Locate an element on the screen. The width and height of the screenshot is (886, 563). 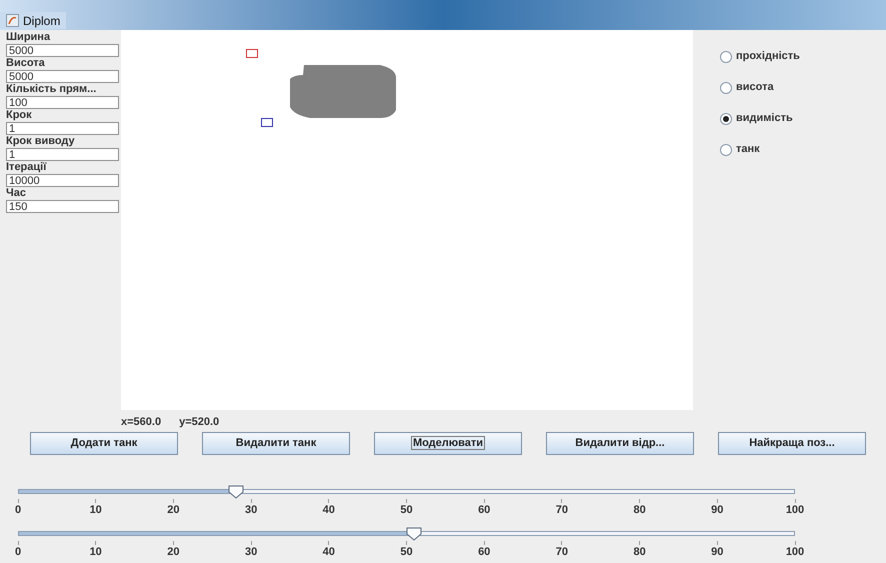
radio-option: висота is located at coordinates (760, 87).